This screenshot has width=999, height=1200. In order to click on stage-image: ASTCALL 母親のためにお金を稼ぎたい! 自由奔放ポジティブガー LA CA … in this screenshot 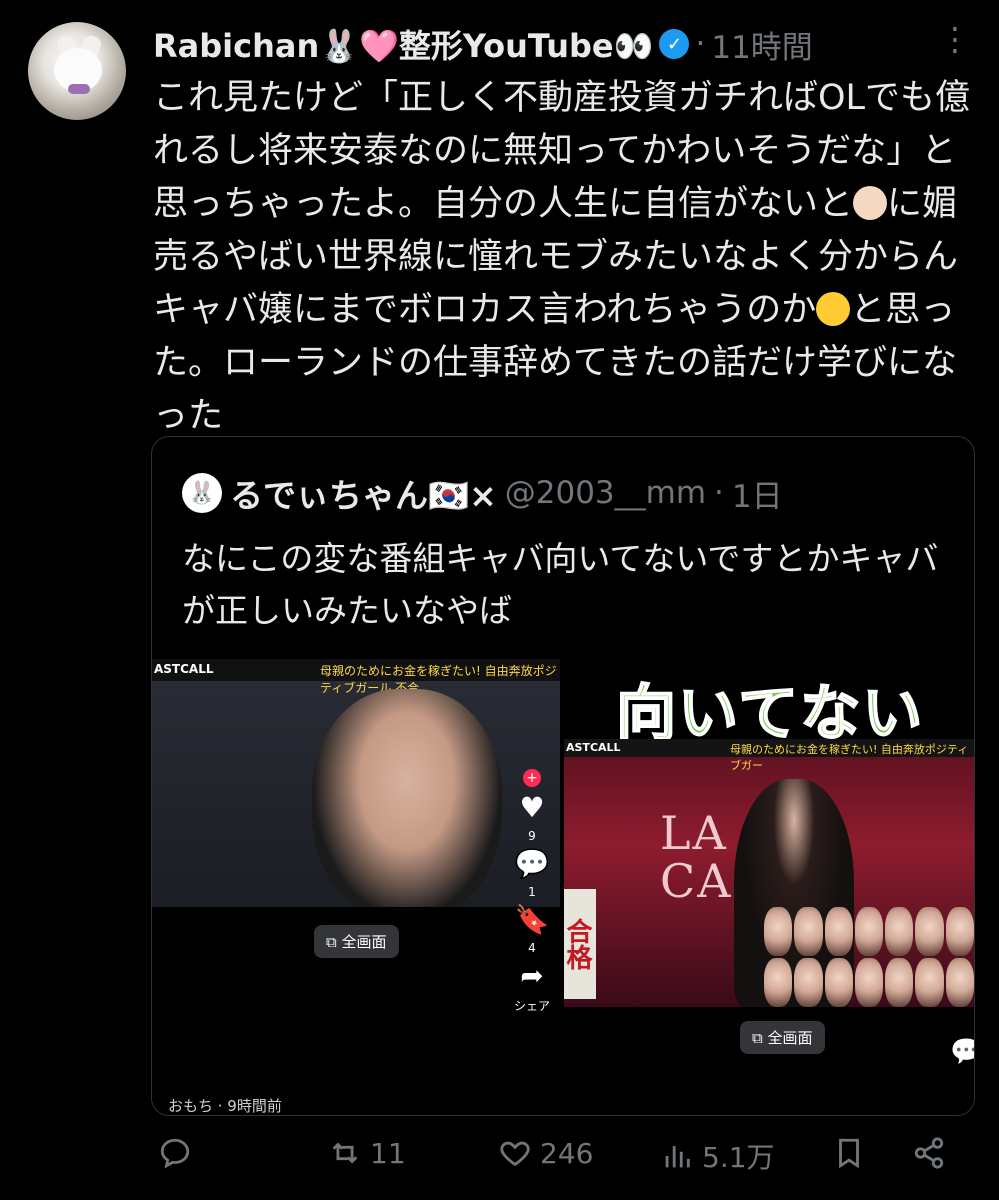, I will do `click(769, 873)`.